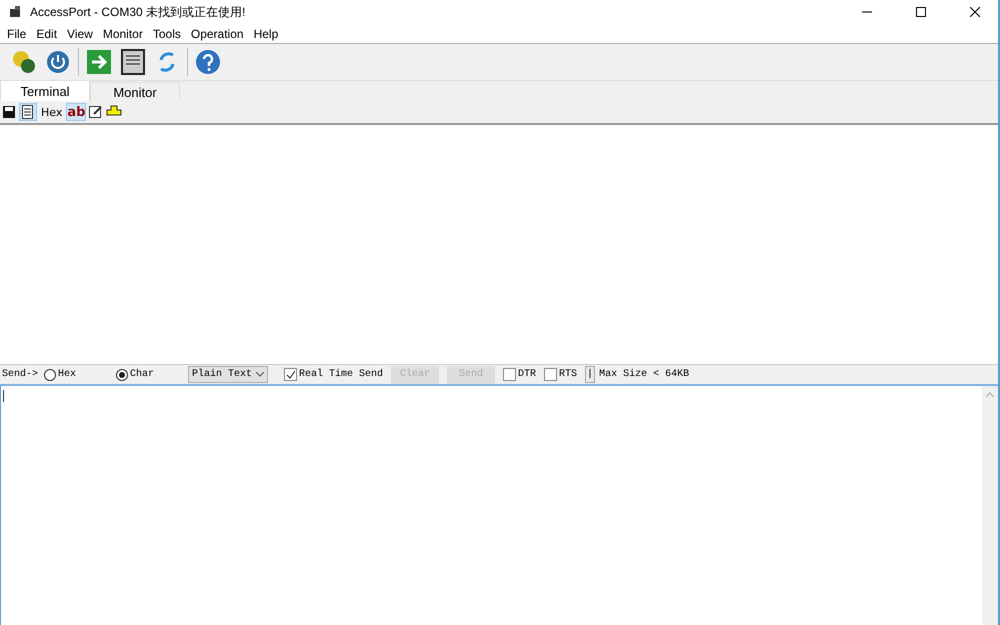 This screenshot has height=625, width=1000. I want to click on maximize-icon, so click(921, 12).